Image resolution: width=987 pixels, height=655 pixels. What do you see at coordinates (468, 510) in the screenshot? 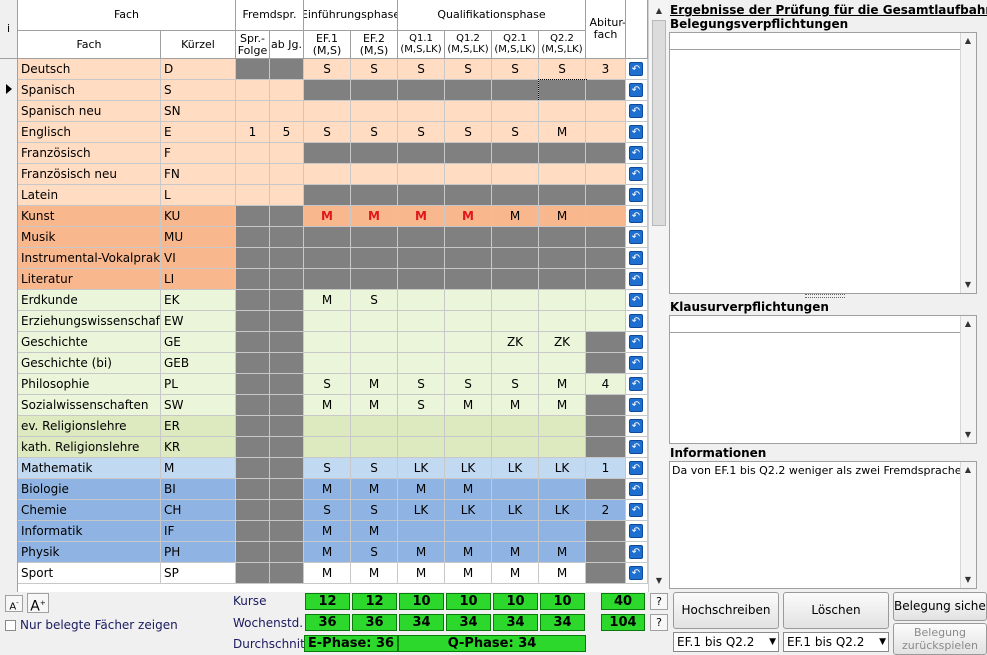
I see `cell-q12: LK` at bounding box center [468, 510].